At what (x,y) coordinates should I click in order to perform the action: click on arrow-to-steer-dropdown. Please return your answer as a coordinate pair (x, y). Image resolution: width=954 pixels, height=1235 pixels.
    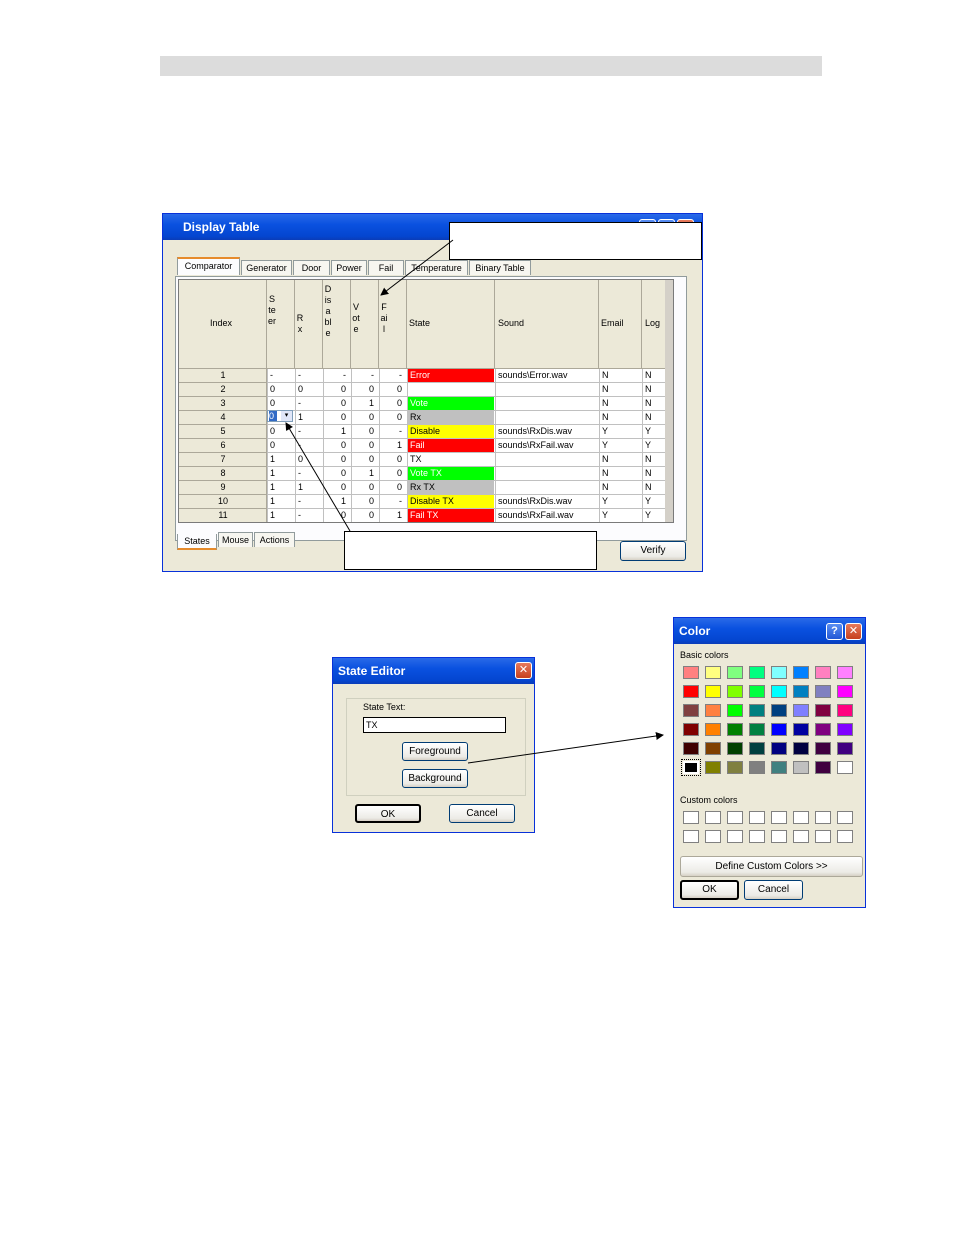
    Looking at the image, I should click on (318, 477).